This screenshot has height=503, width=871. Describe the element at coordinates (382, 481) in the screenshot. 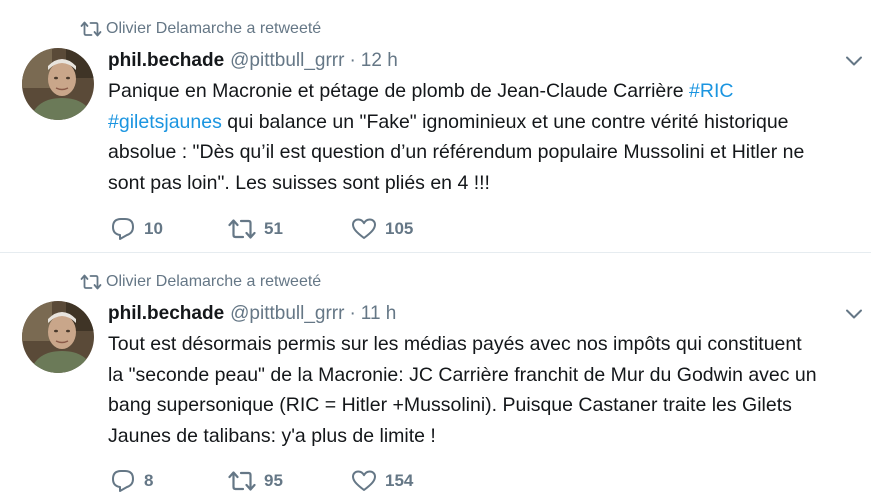

I see `like-button: 154` at that location.